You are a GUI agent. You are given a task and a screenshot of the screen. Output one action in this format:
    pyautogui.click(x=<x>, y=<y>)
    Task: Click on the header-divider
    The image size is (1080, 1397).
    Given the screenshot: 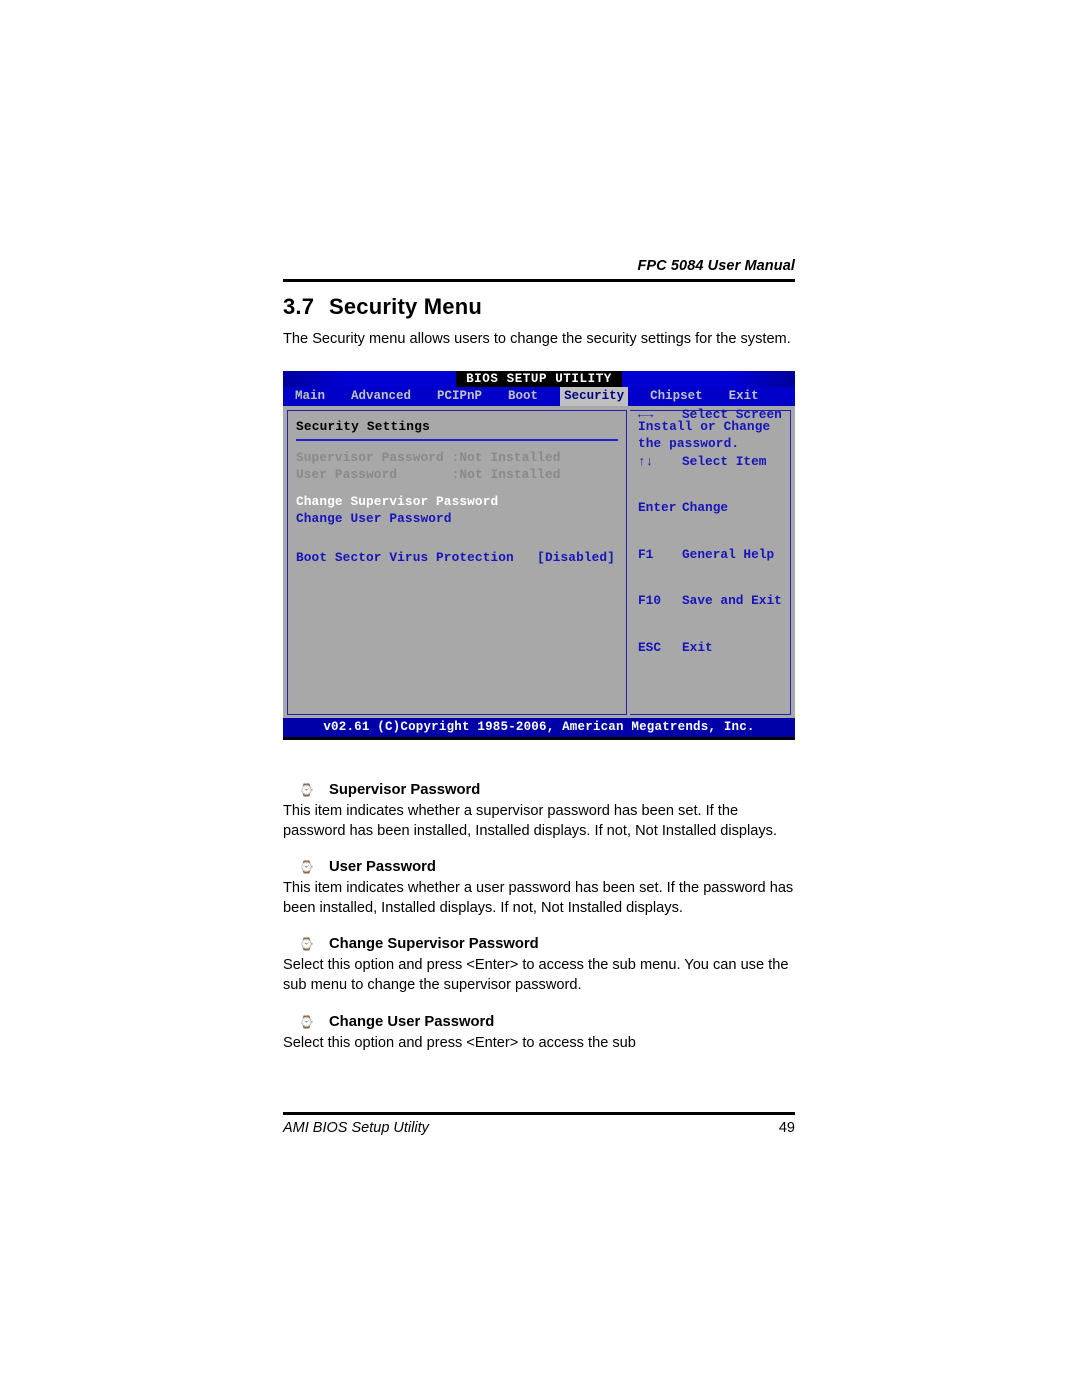 What is the action you would take?
    pyautogui.click(x=539, y=280)
    